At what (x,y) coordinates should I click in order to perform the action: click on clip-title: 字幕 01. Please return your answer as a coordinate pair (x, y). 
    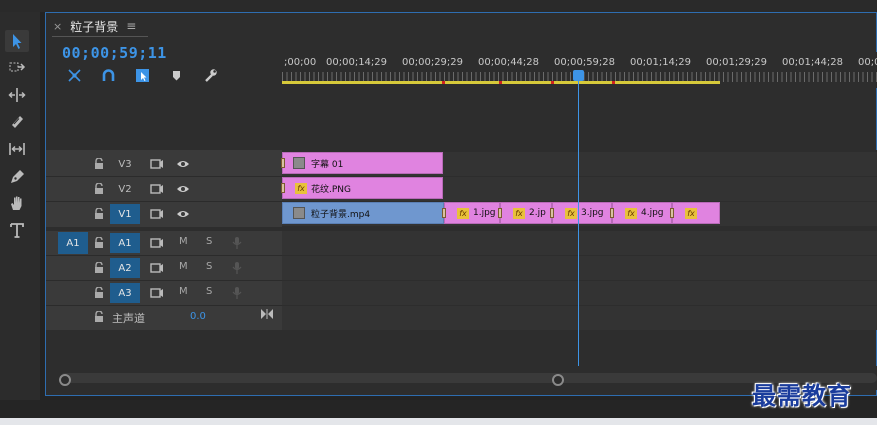
    Looking at the image, I should click on (362, 163).